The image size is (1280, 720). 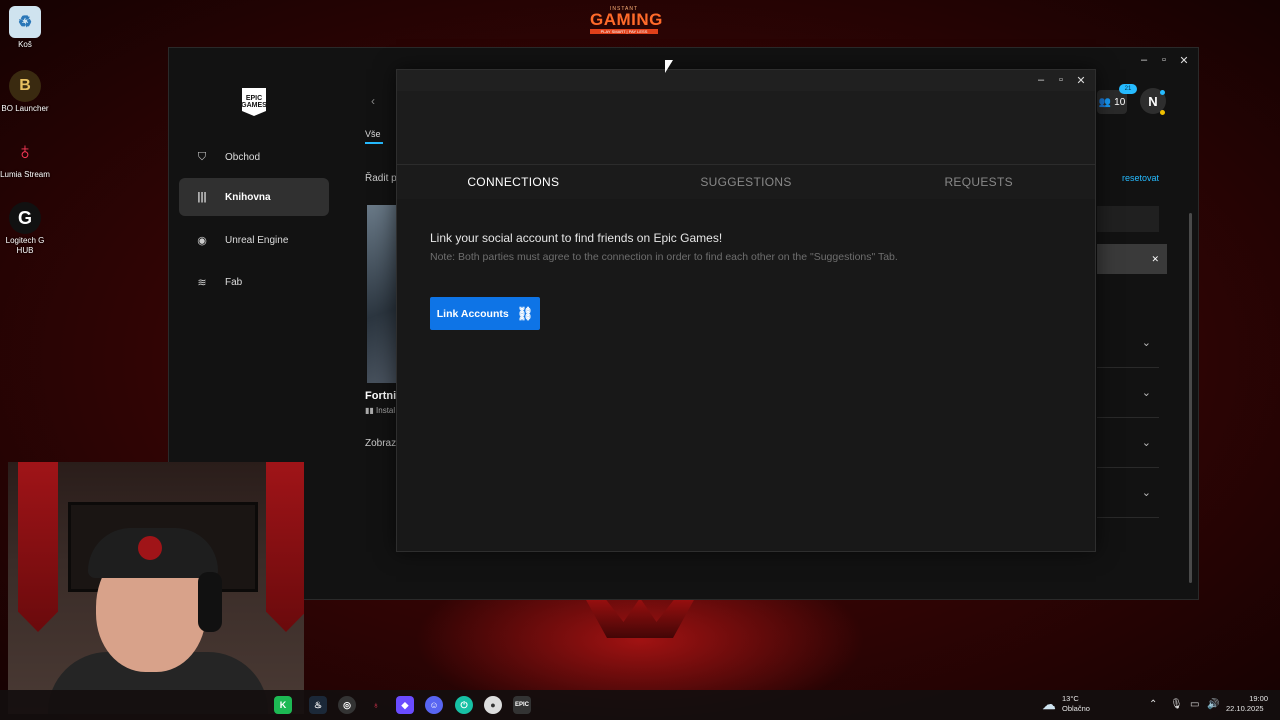 I want to click on modal-titlebar: – ▫ ✕, so click(x=746, y=80).